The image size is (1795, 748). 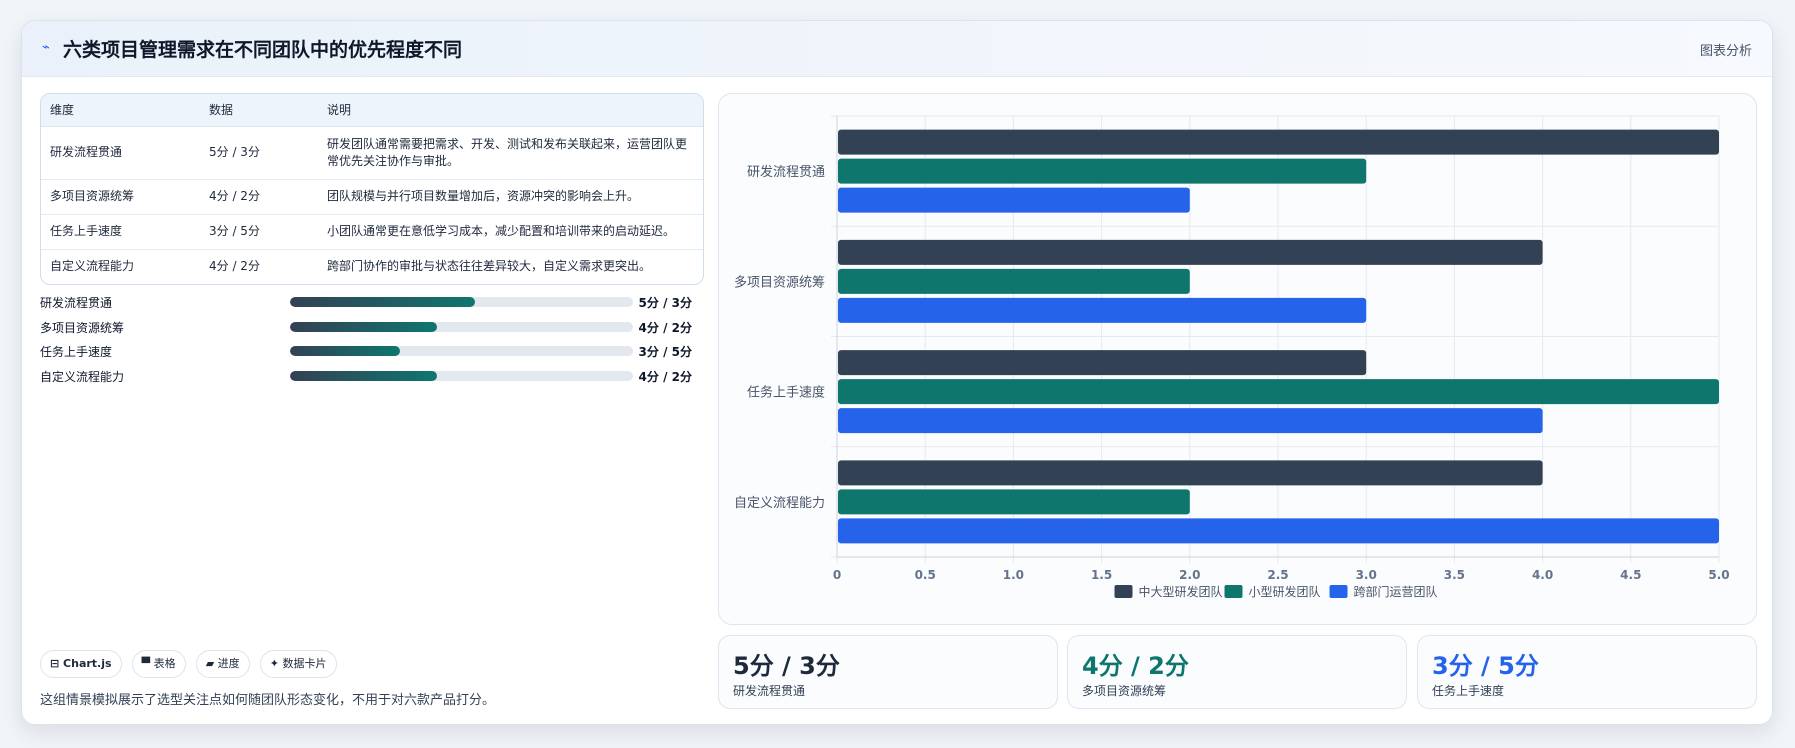 I want to click on y-category-label: 任务上手速度, so click(x=786, y=393).